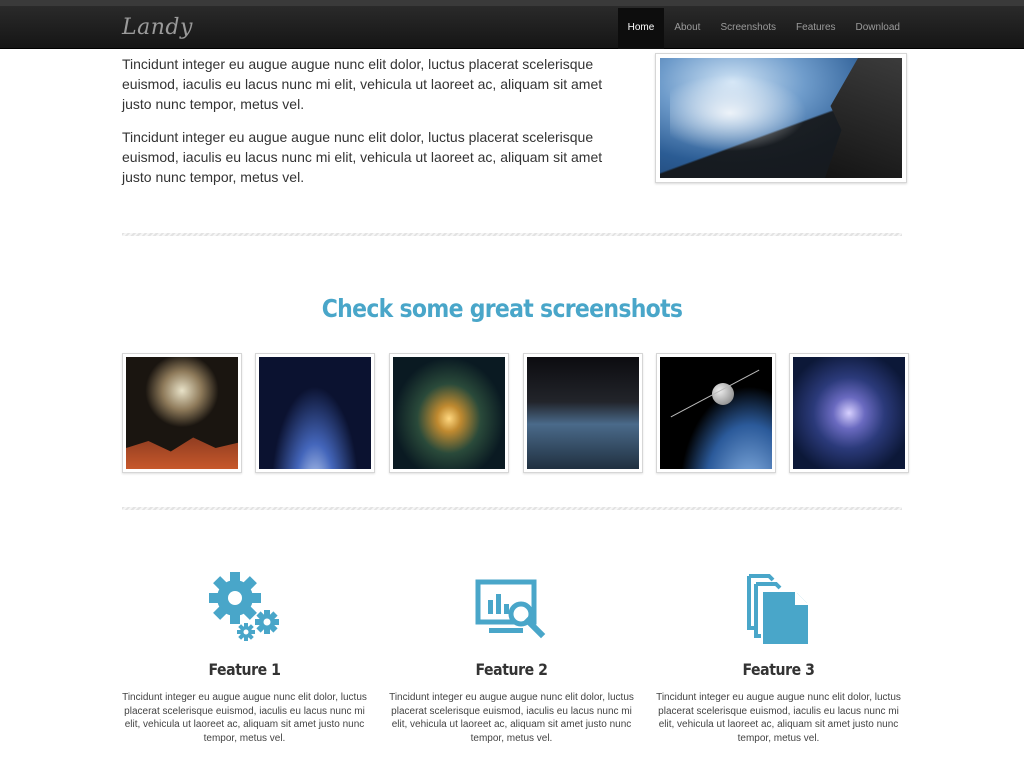 Image resolution: width=1024 pixels, height=768 pixels. I want to click on hero-image-frame, so click(781, 118).